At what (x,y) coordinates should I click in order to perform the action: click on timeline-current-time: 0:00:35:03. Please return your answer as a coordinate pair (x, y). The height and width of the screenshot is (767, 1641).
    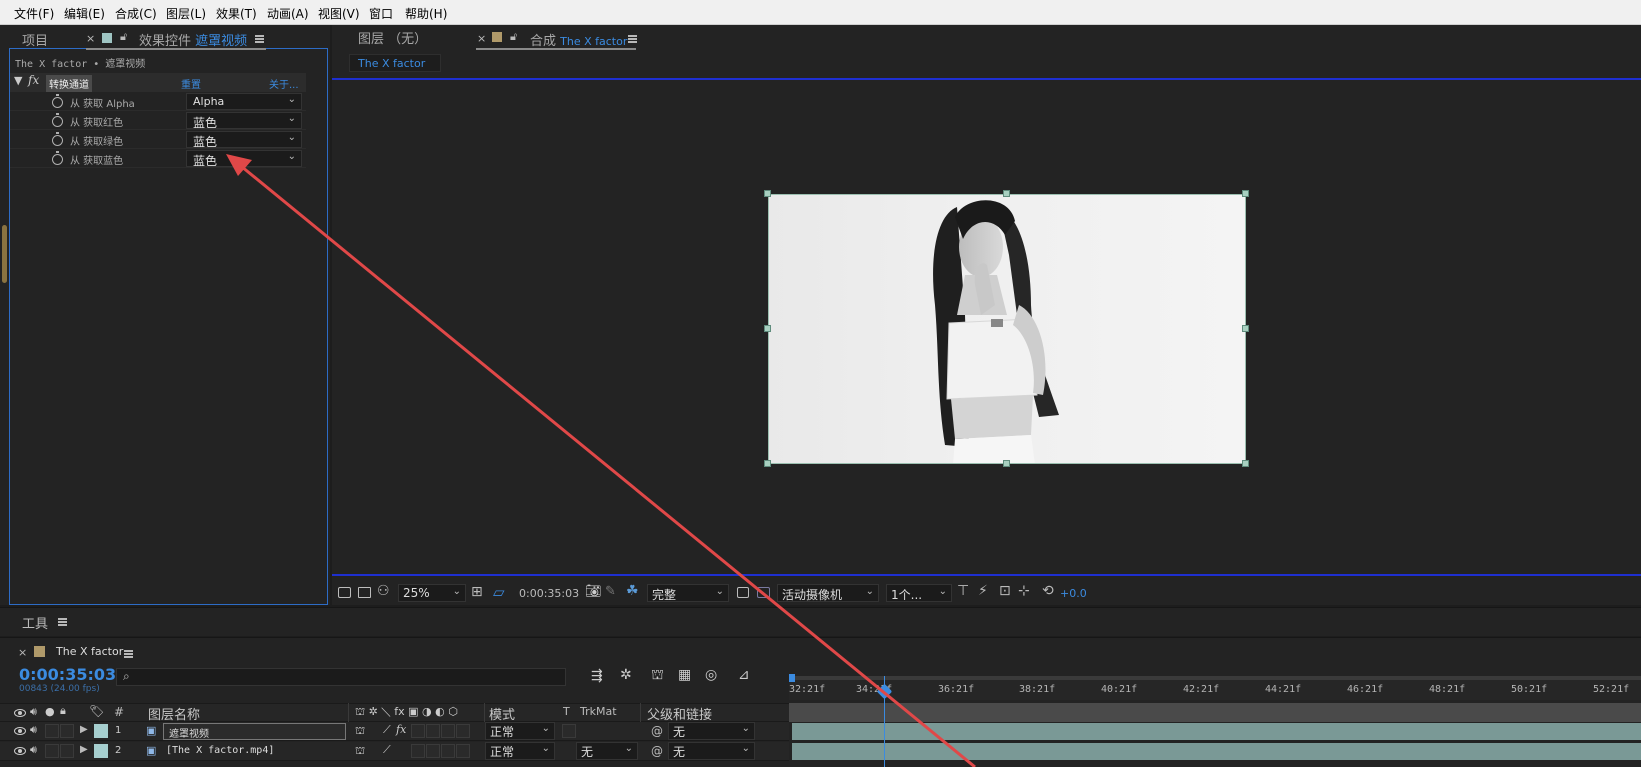
    Looking at the image, I should click on (67, 674).